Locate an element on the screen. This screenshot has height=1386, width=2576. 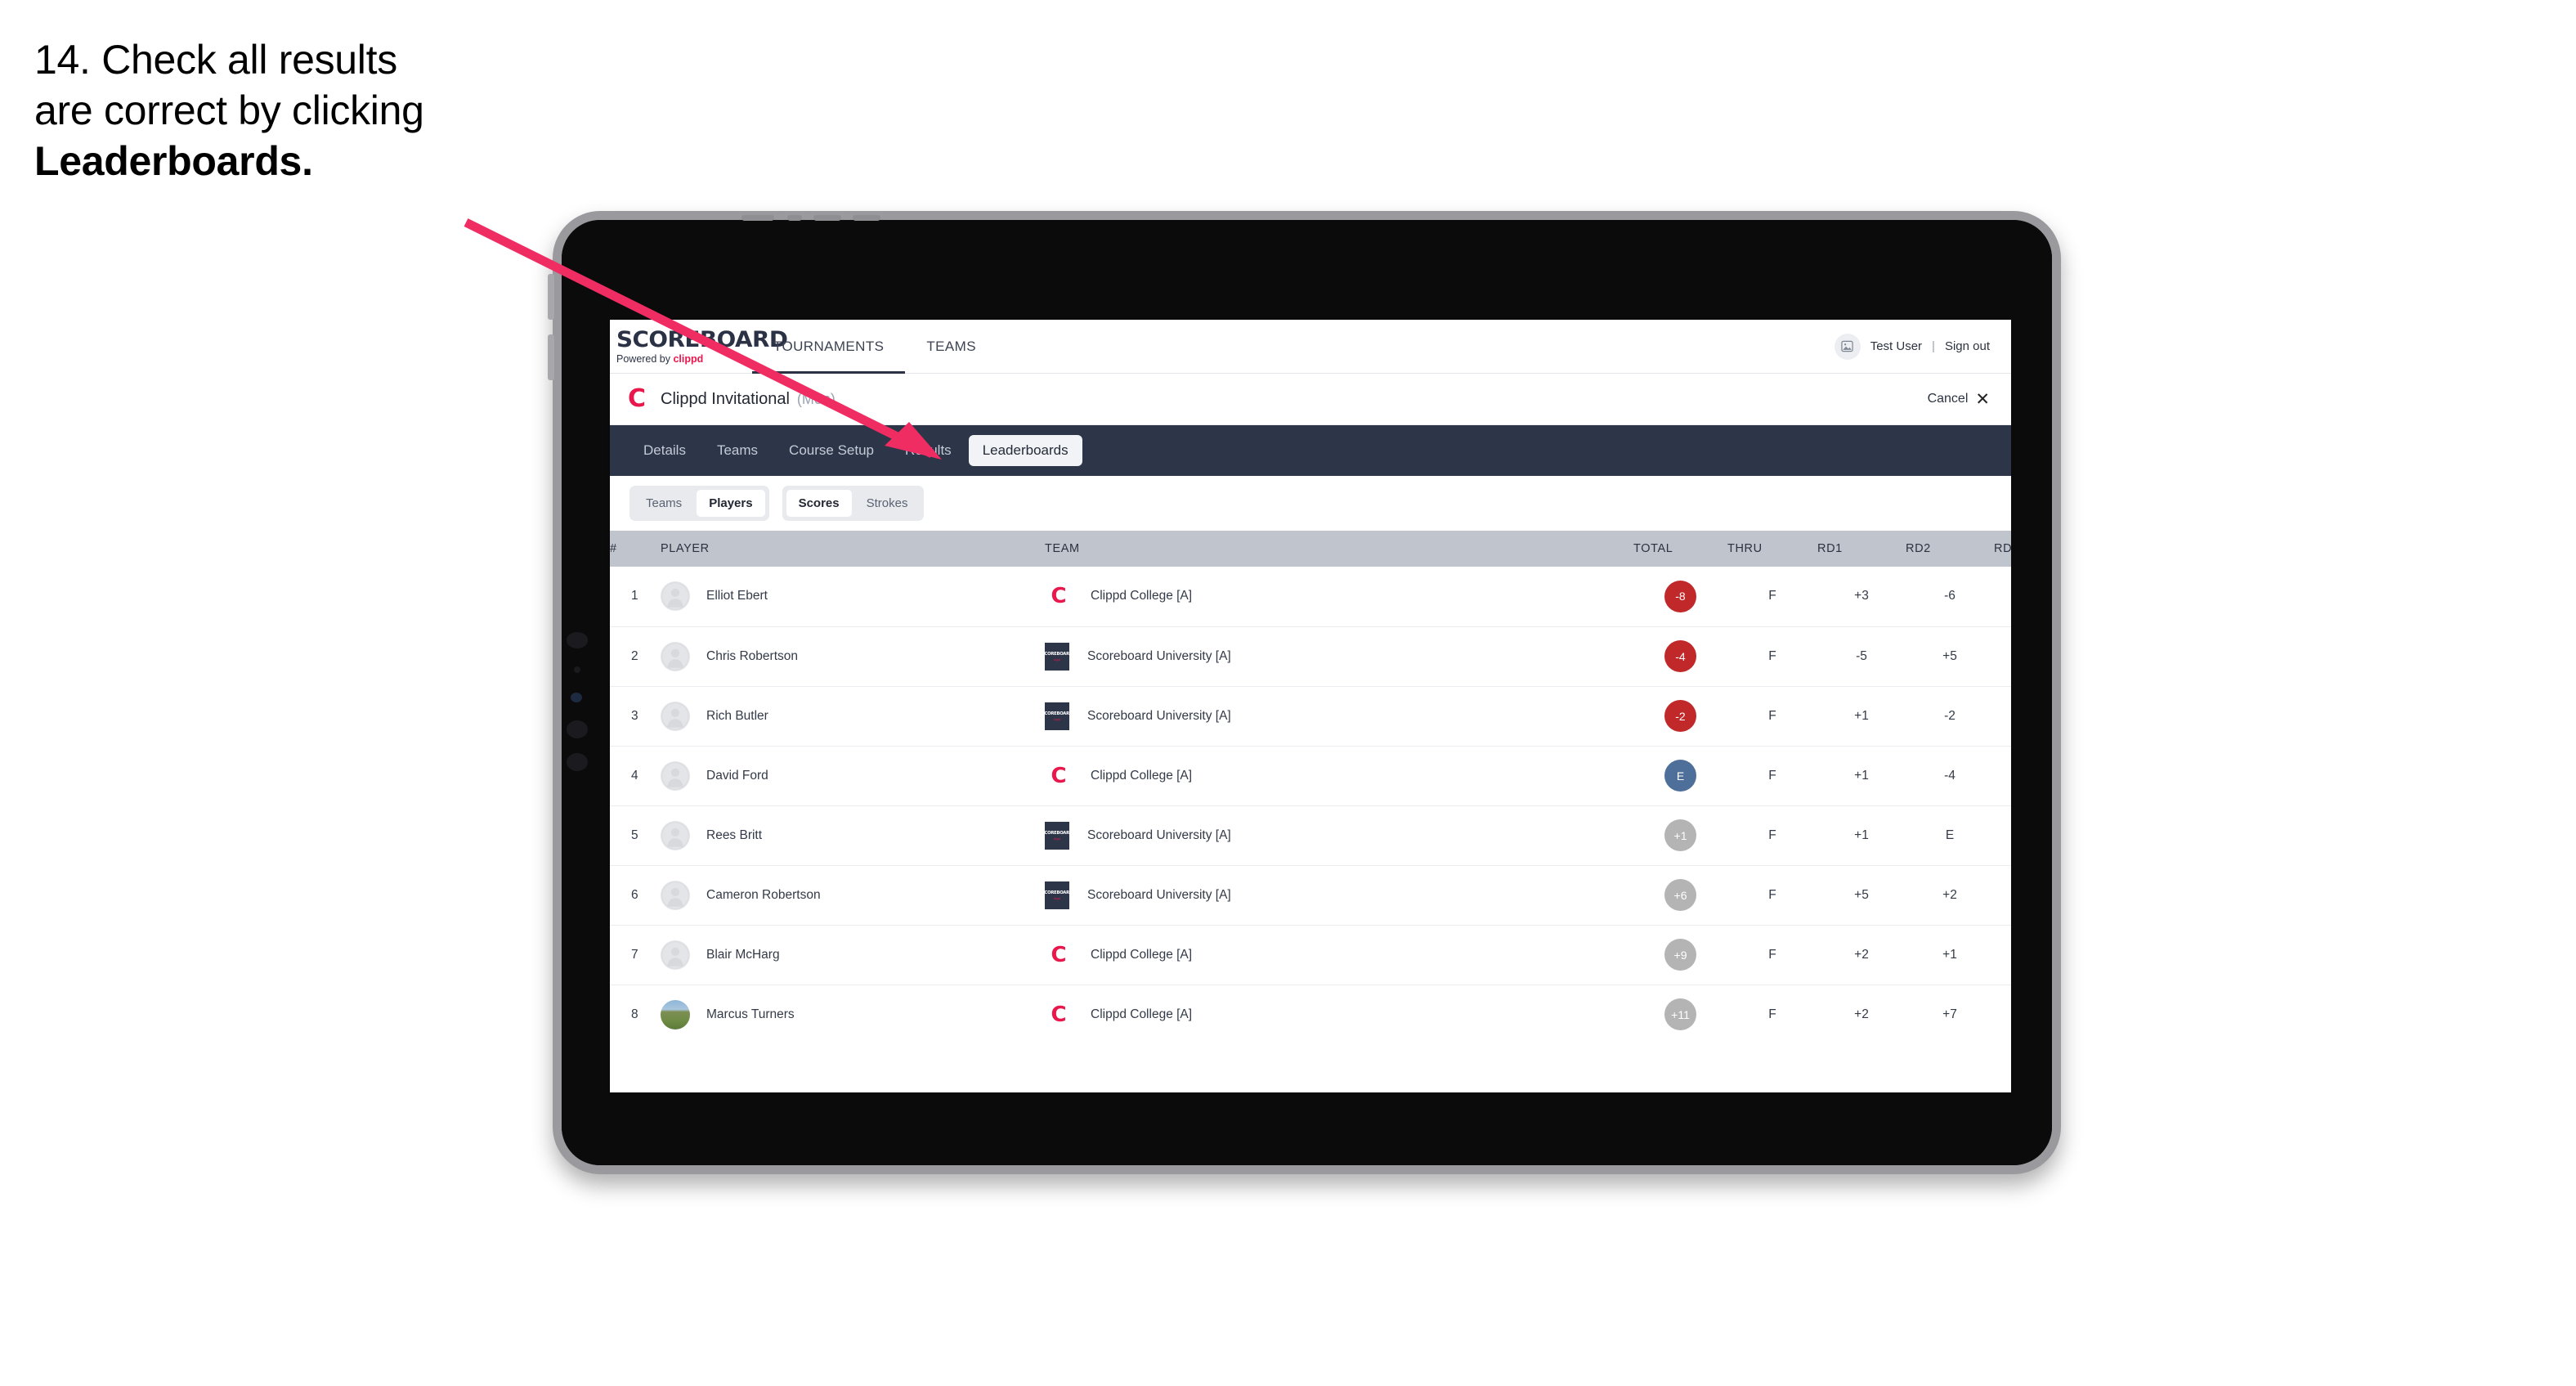
tab-results-label: Results is located at coordinates (929, 450).